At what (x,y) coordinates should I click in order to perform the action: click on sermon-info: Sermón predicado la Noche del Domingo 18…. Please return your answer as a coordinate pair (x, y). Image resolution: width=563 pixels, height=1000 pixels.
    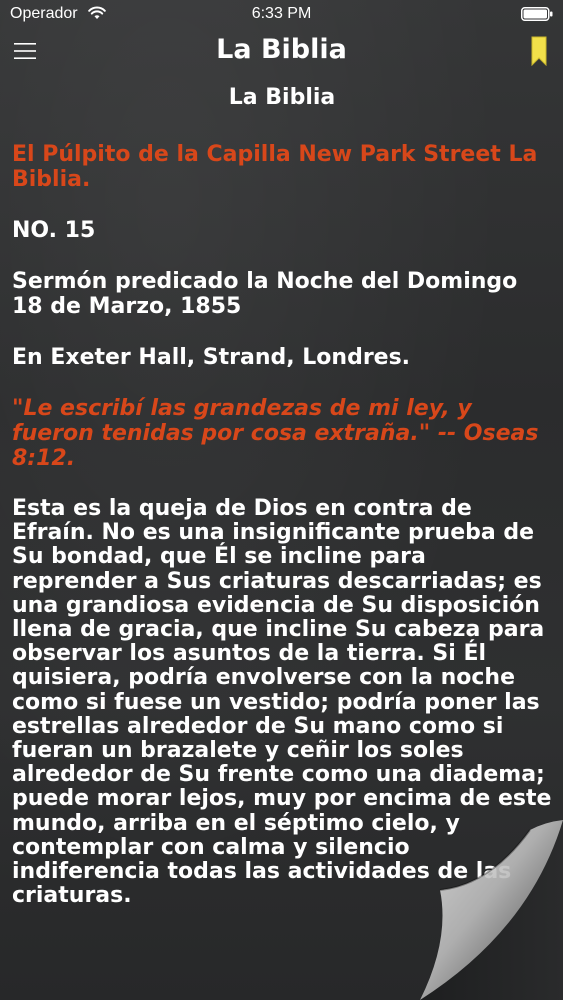
    Looking at the image, I should click on (265, 294).